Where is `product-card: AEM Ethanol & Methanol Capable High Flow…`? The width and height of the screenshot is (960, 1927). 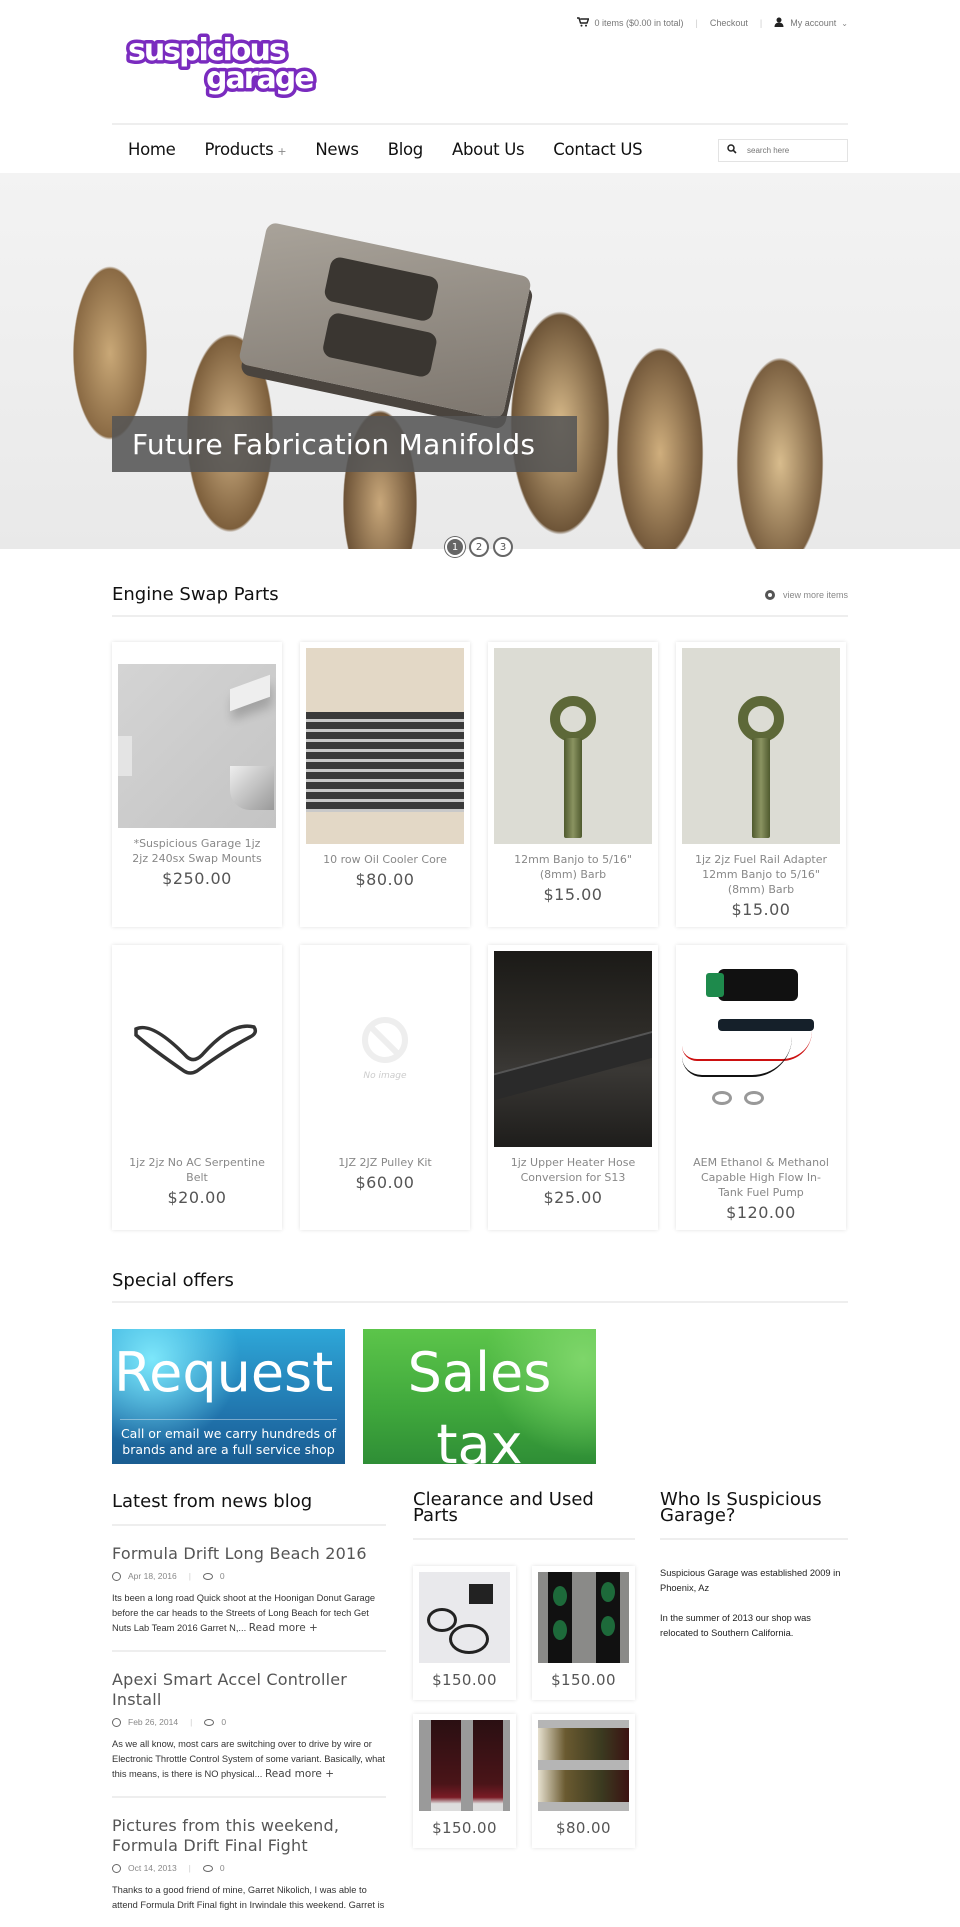 product-card: AEM Ethanol & Methanol Capable High Flow… is located at coordinates (761, 1087).